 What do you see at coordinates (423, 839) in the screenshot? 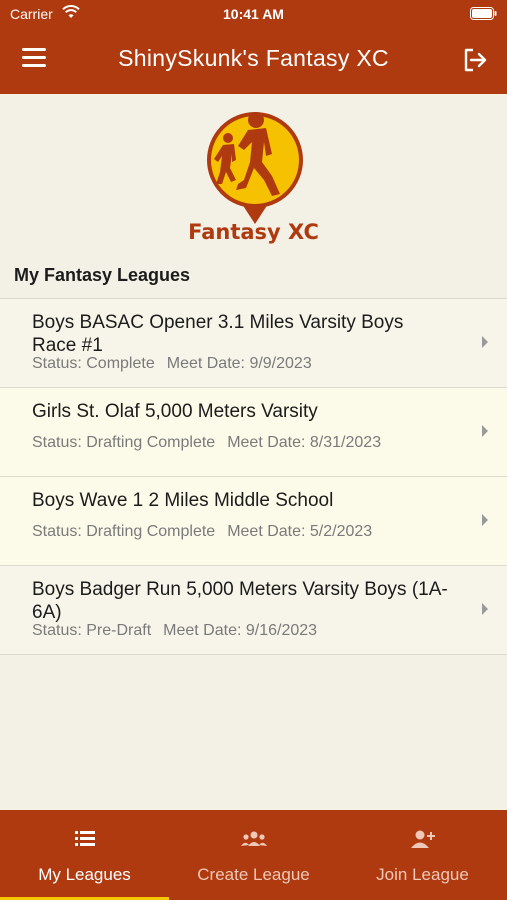
I see `add-user-icon` at bounding box center [423, 839].